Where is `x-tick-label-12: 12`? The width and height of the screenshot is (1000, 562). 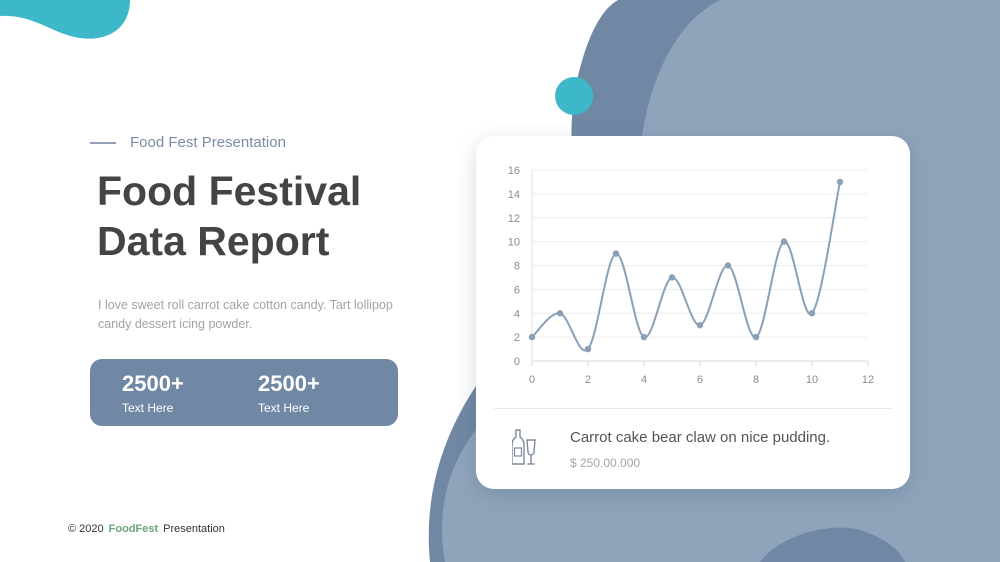
x-tick-label-12: 12 is located at coordinates (868, 380).